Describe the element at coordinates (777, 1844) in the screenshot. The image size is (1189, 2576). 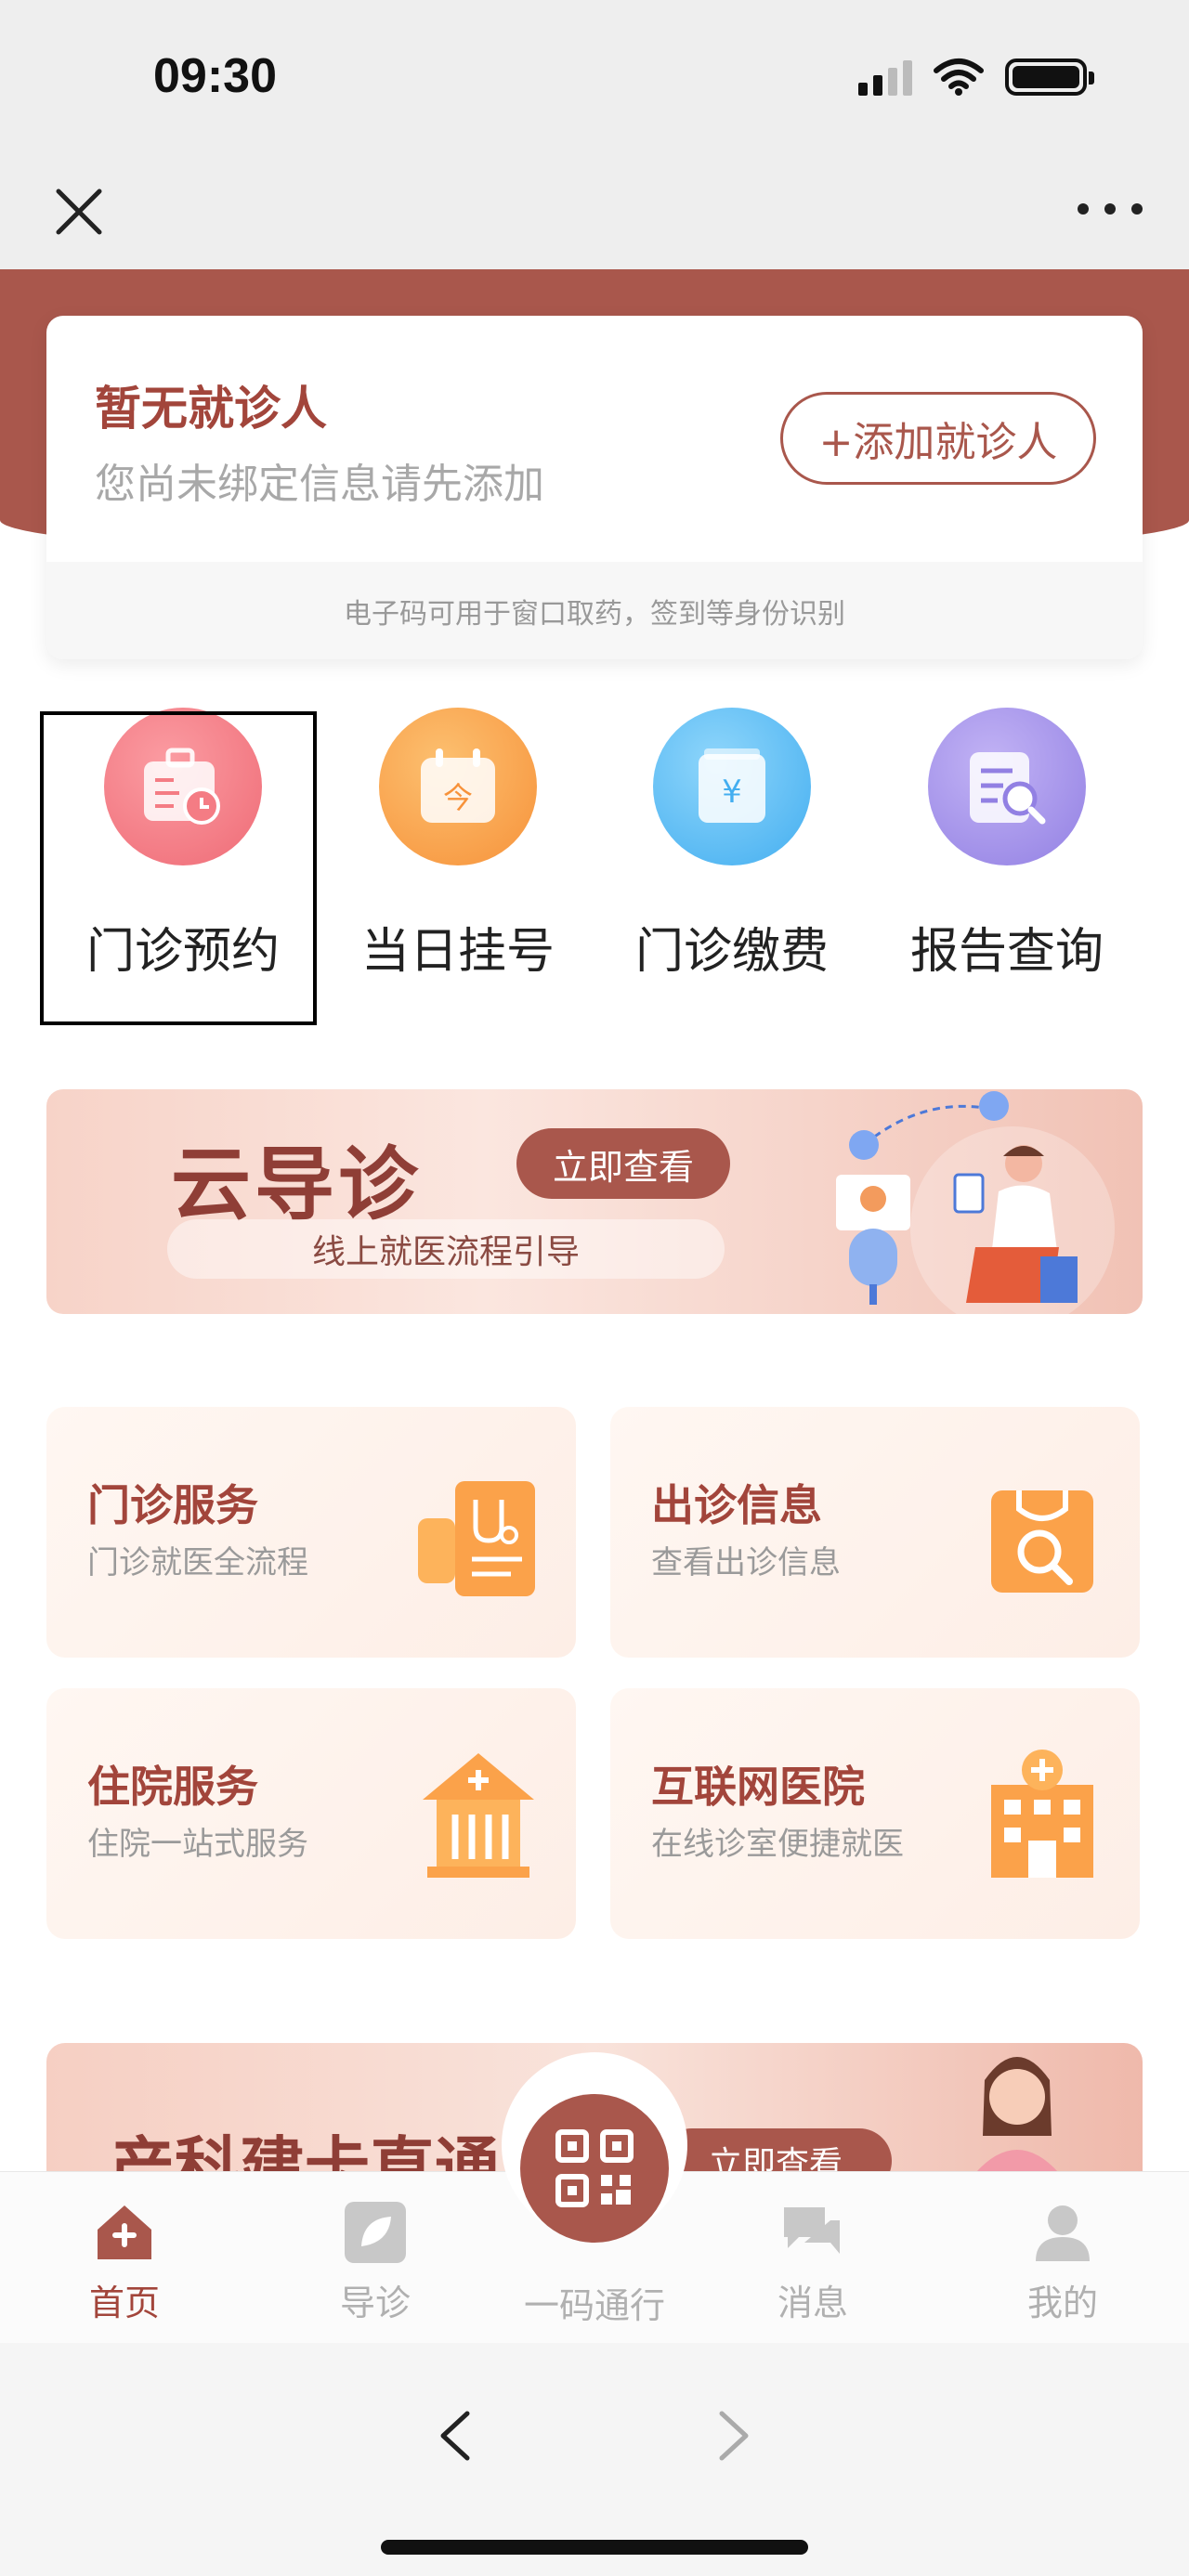
I see `service-subtitle: 在线诊室便捷就医` at that location.